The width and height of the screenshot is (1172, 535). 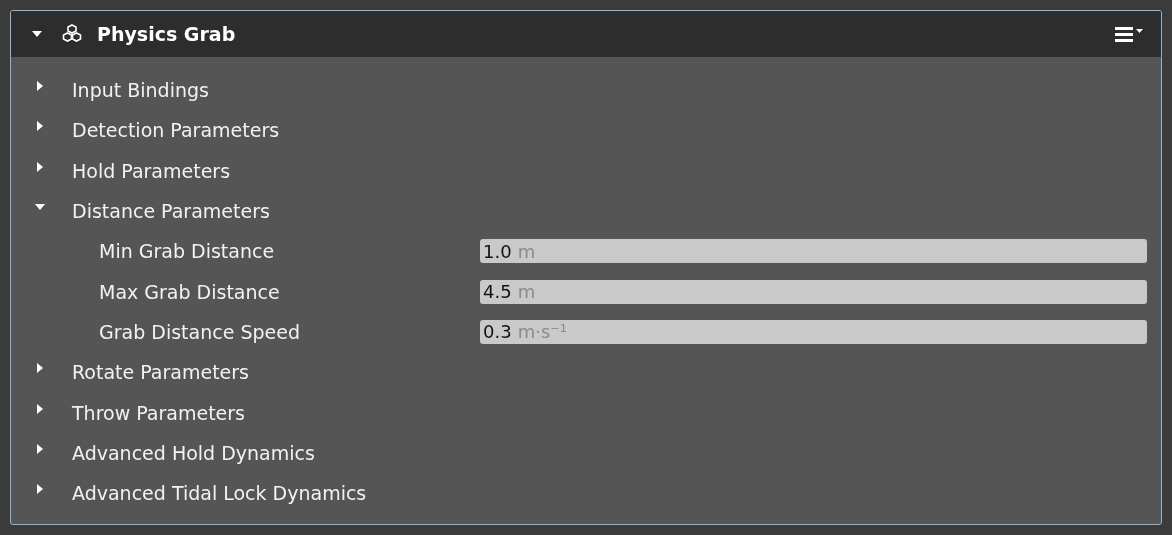 What do you see at coordinates (190, 291) in the screenshot?
I see `property-label: Max Grab Distance` at bounding box center [190, 291].